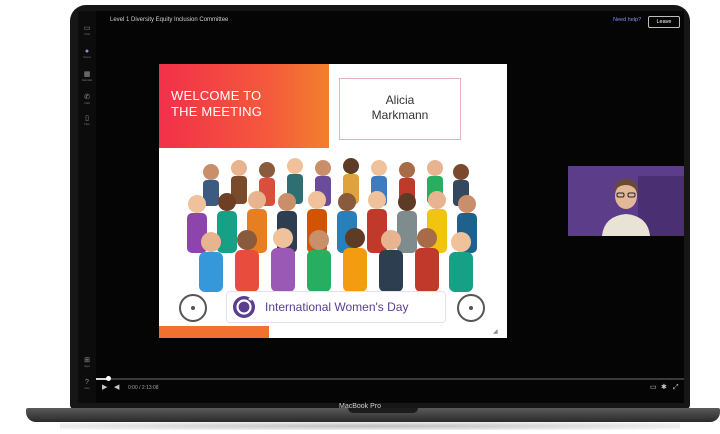 The width and height of the screenshot is (720, 434). I want to click on iwd-banner: International Women's Day, so click(336, 307).